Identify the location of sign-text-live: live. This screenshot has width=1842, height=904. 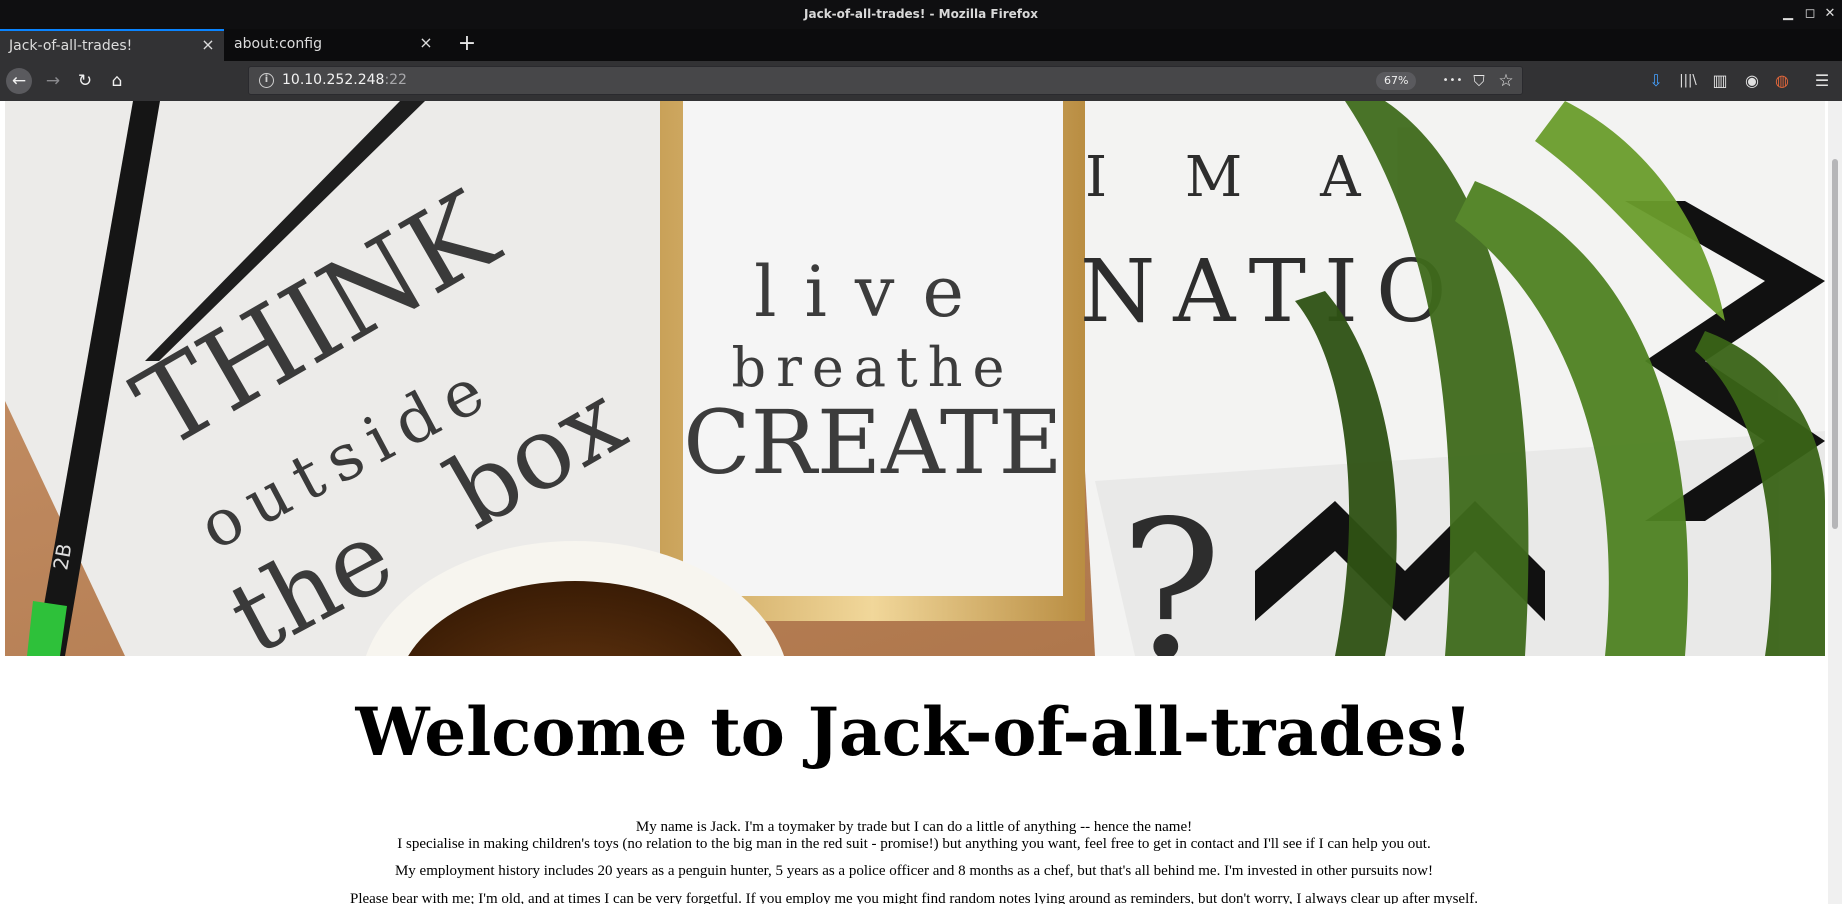
(873, 292).